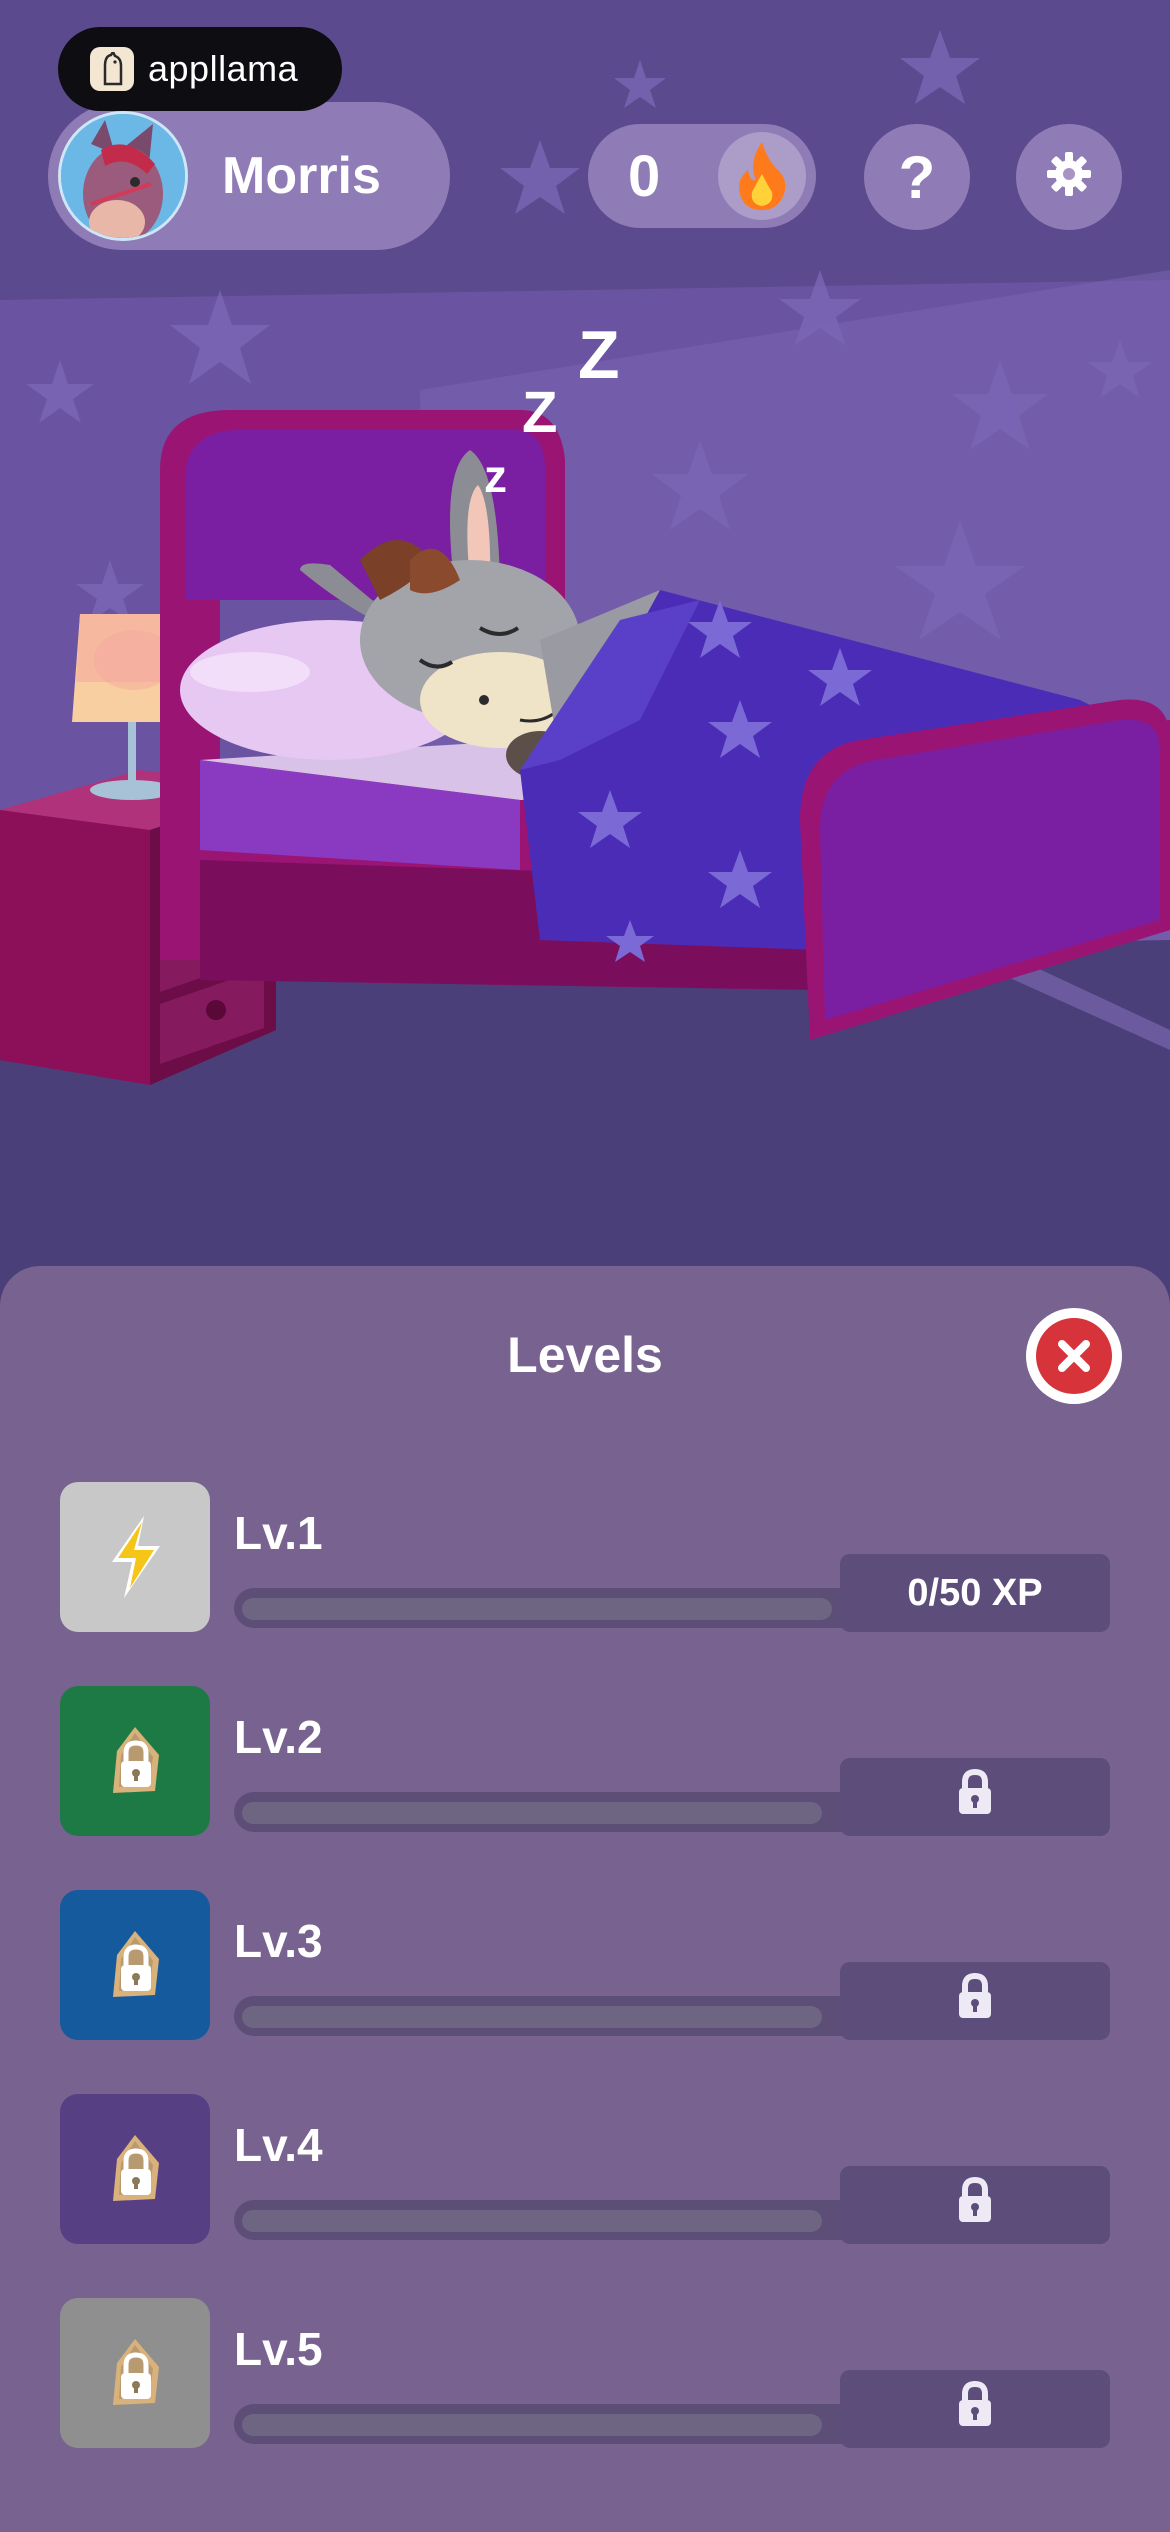 The width and height of the screenshot is (1170, 2532). I want to click on close-button, so click(1074, 1356).